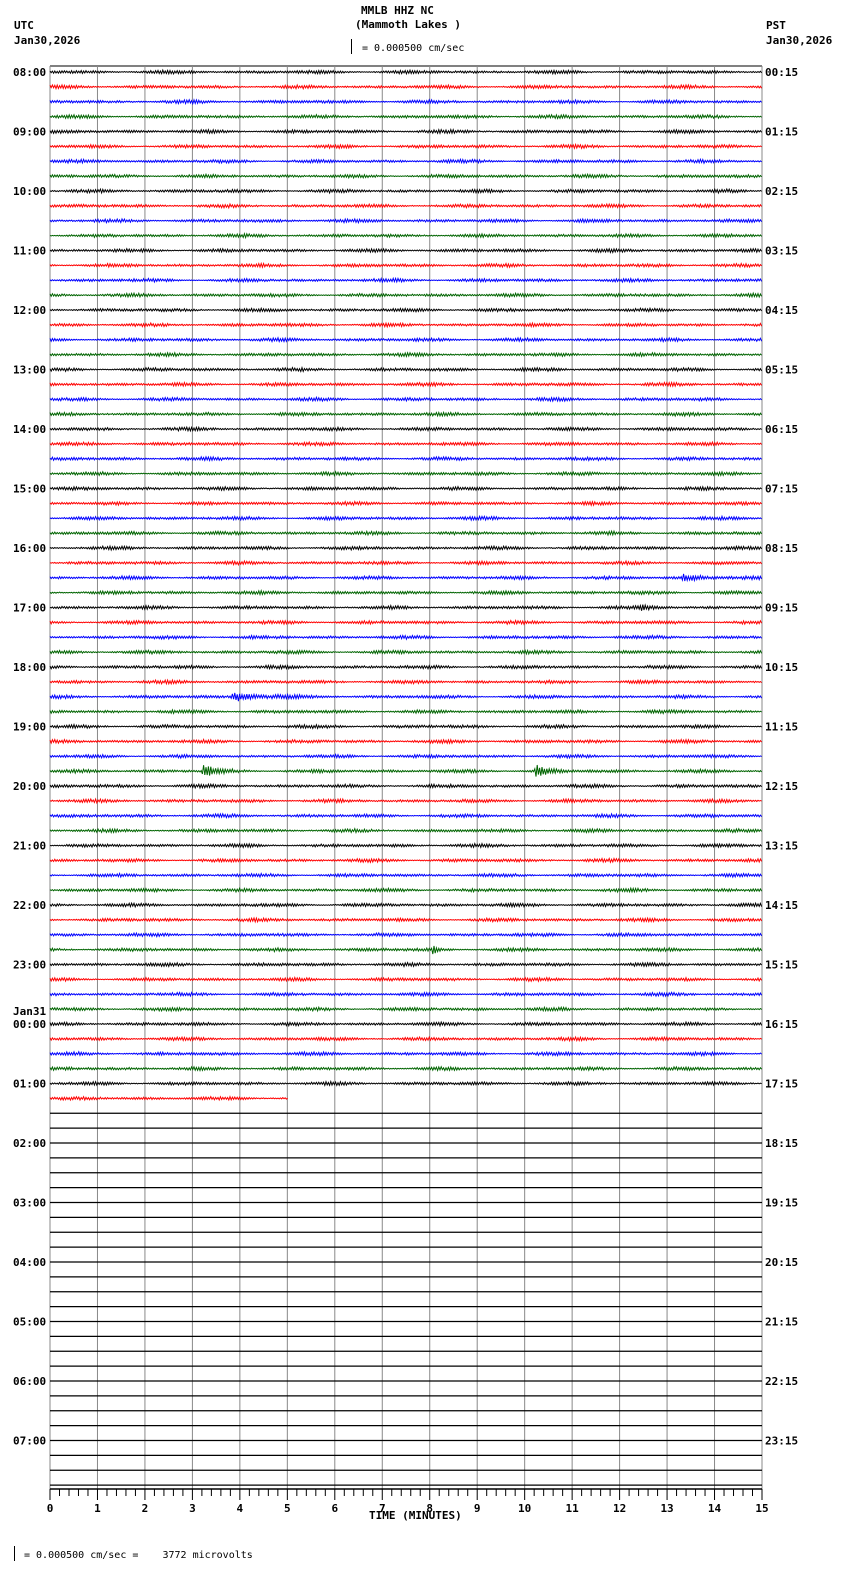 The image size is (850, 1584). Describe the element at coordinates (29, 1143) in the screenshot. I see `utc-hour-label: 02:00` at that location.